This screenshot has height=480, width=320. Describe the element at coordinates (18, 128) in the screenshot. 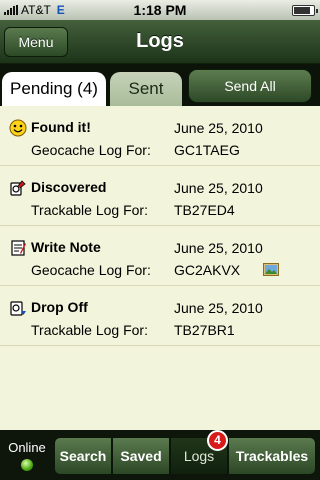

I see `smiley-icon` at that location.